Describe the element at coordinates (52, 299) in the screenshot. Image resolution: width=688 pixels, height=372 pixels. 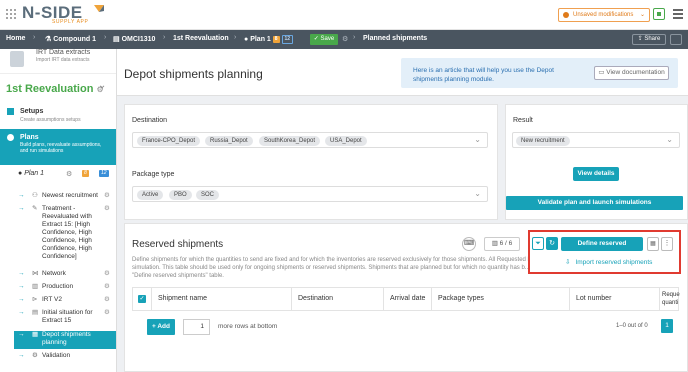
I see `tree-item-label: IRT V2` at that location.